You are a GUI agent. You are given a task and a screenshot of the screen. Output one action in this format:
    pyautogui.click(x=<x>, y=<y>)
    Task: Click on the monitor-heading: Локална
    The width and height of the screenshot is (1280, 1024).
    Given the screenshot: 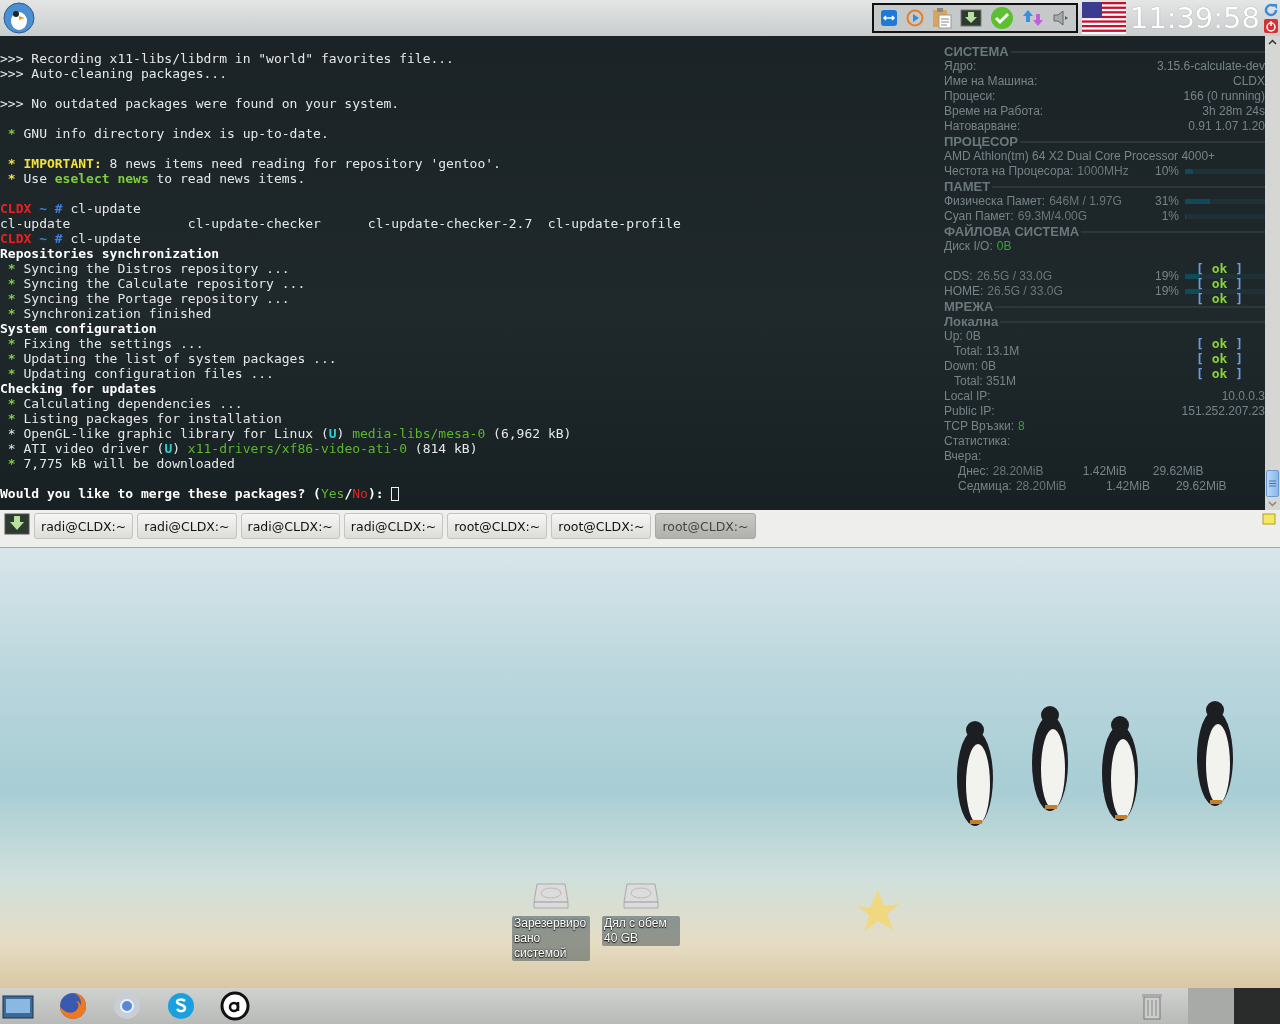 What is the action you would take?
    pyautogui.click(x=1104, y=321)
    